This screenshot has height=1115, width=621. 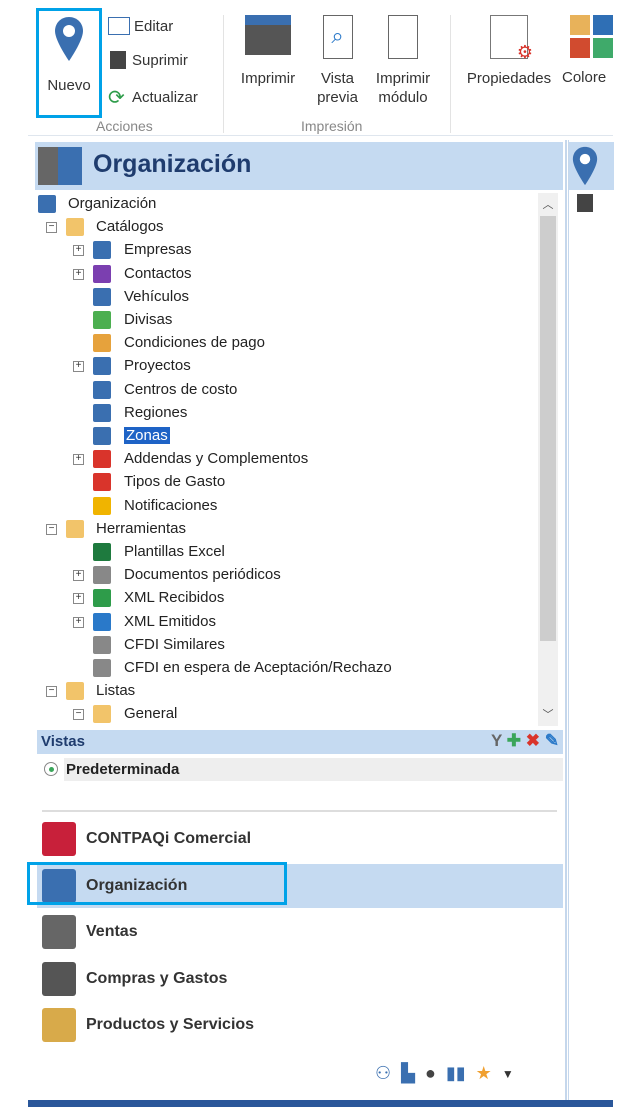 What do you see at coordinates (169, 838) in the screenshot?
I see `nav-item-label: CONTPAQi Comercial` at bounding box center [169, 838].